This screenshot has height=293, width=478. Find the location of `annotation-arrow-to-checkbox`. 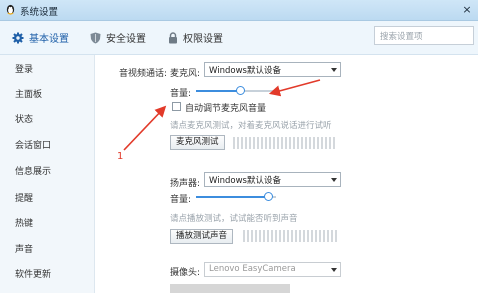

annotation-arrow-to-checkbox is located at coordinates (145, 128).